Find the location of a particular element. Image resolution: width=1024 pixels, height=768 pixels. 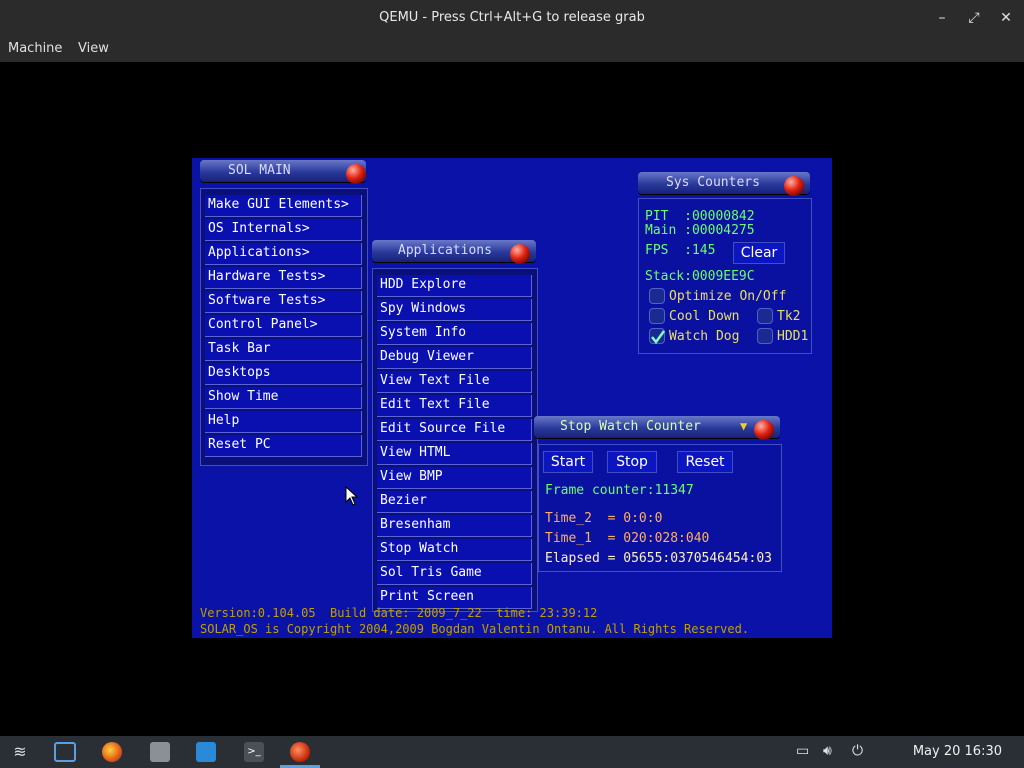

optimize-label: Optimize On/Off is located at coordinates (728, 296).